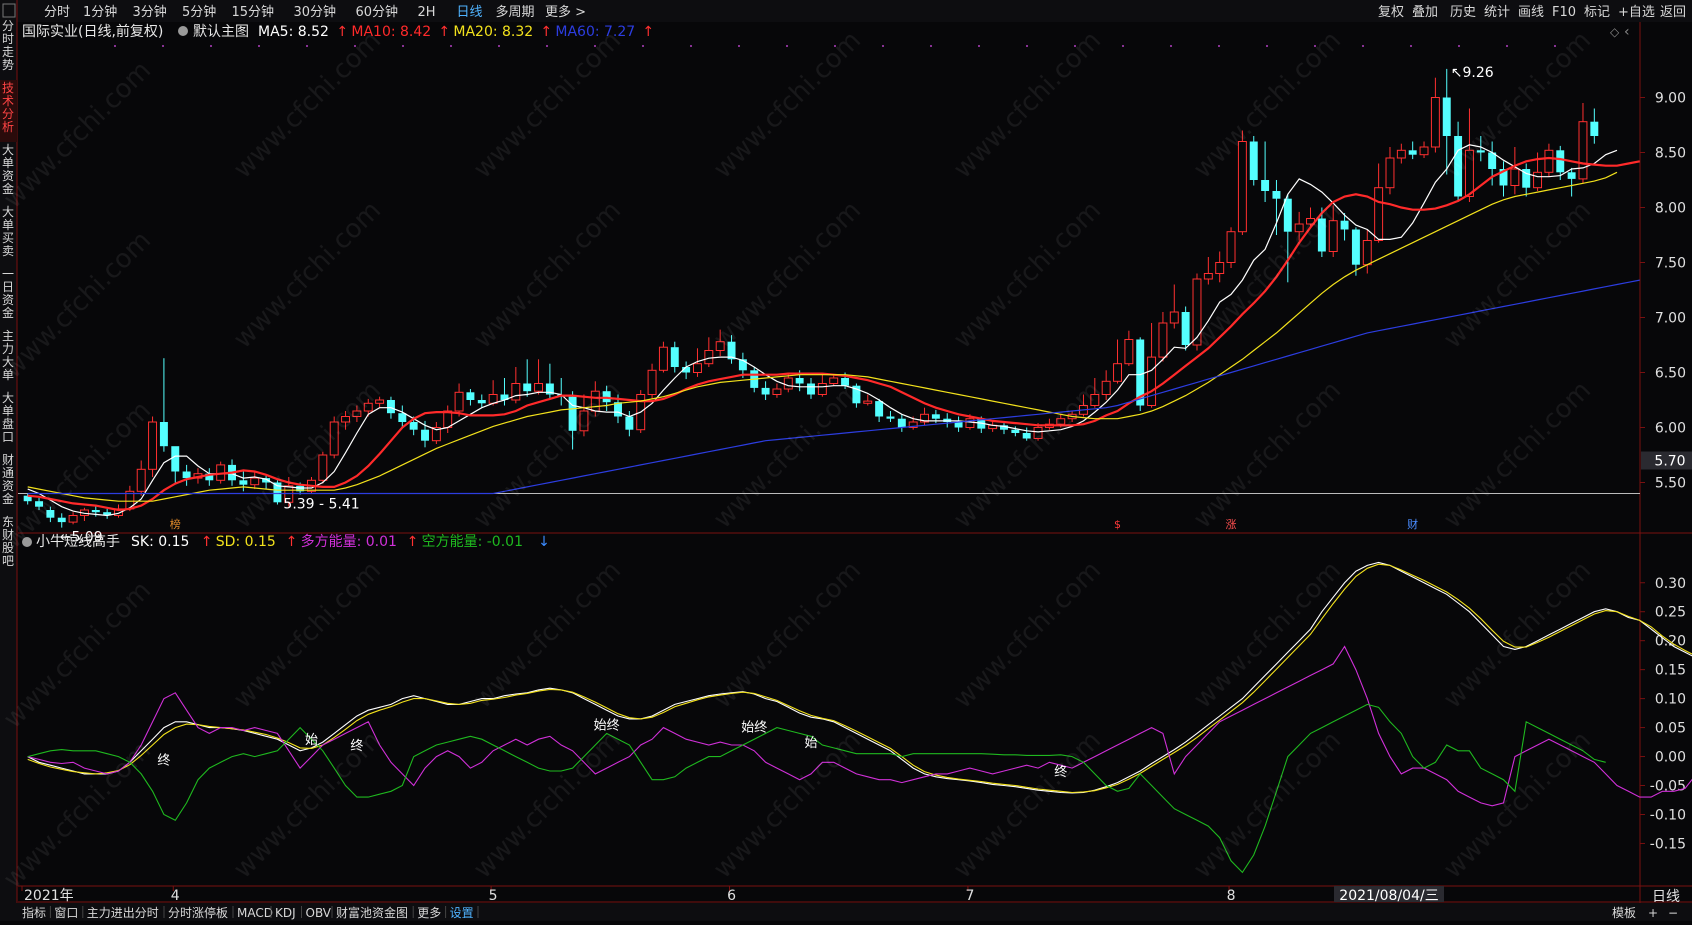  Describe the element at coordinates (1463, 12) in the screenshot. I see `toolbar-btn-2: 历史` at that location.